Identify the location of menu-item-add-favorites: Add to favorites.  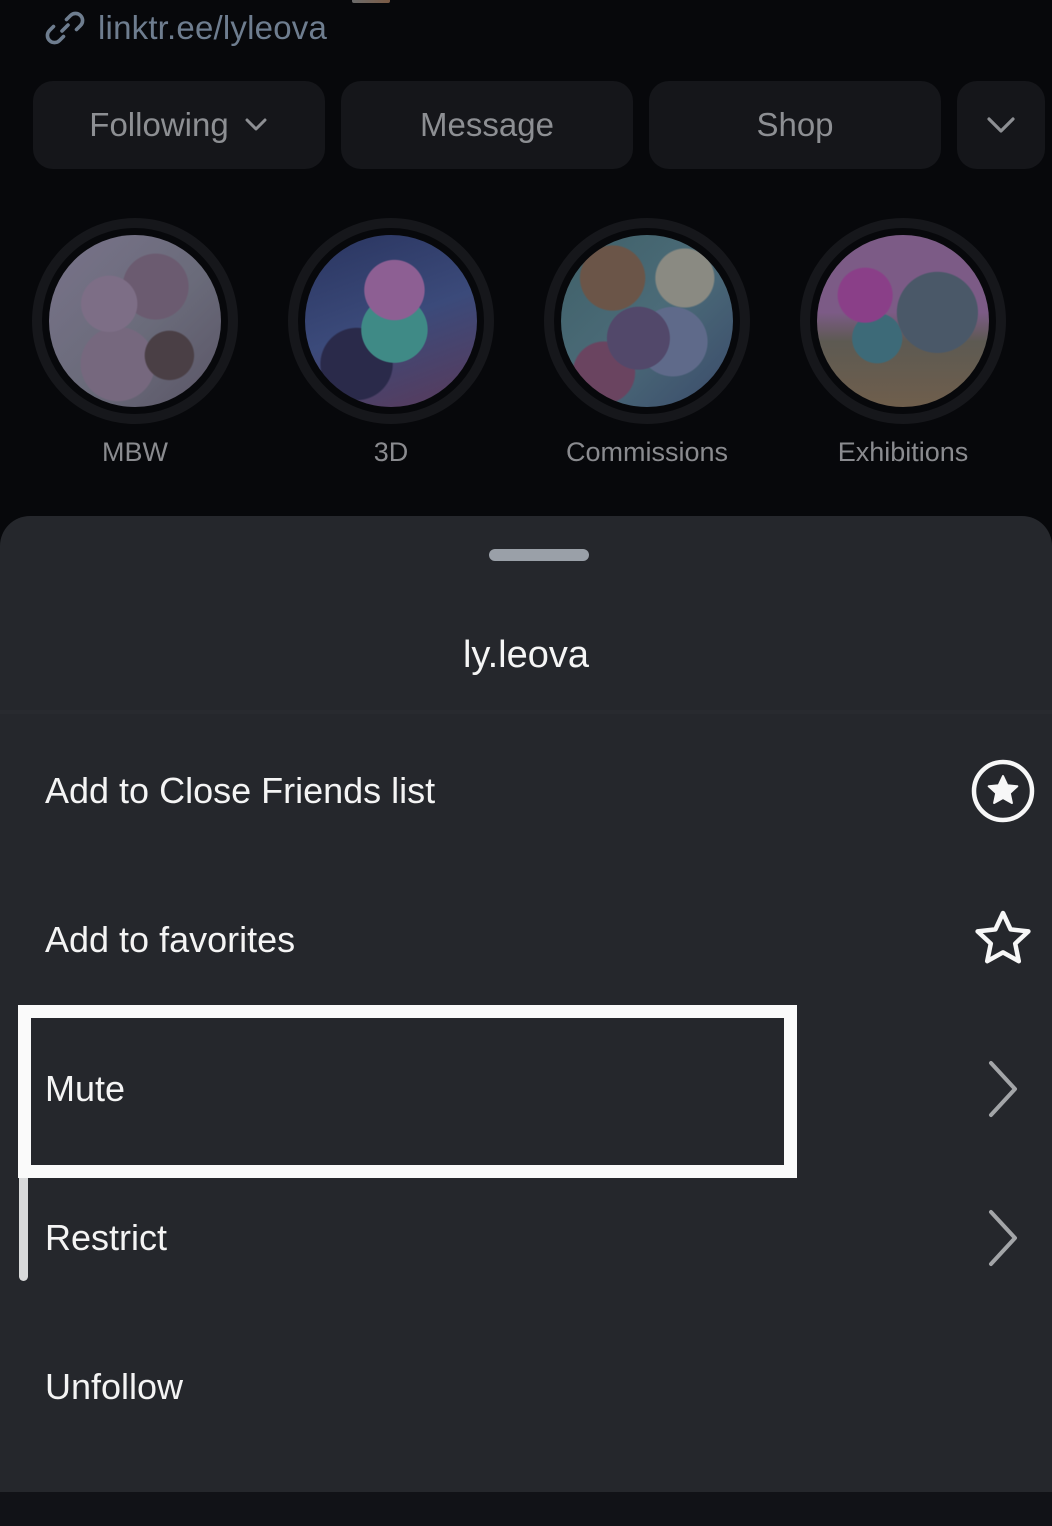
(526, 939).